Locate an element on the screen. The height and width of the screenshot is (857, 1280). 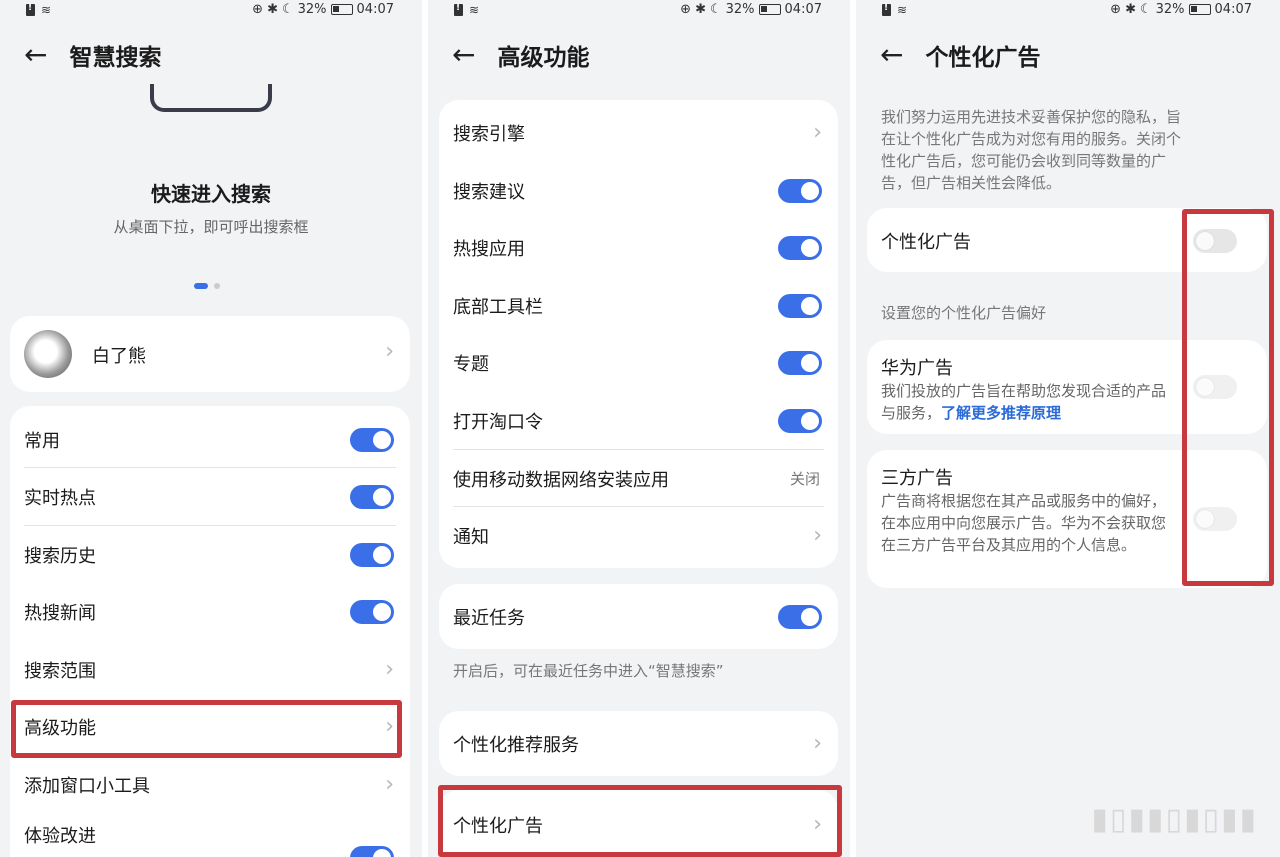
toggle-hot-apps is located at coordinates (800, 247).